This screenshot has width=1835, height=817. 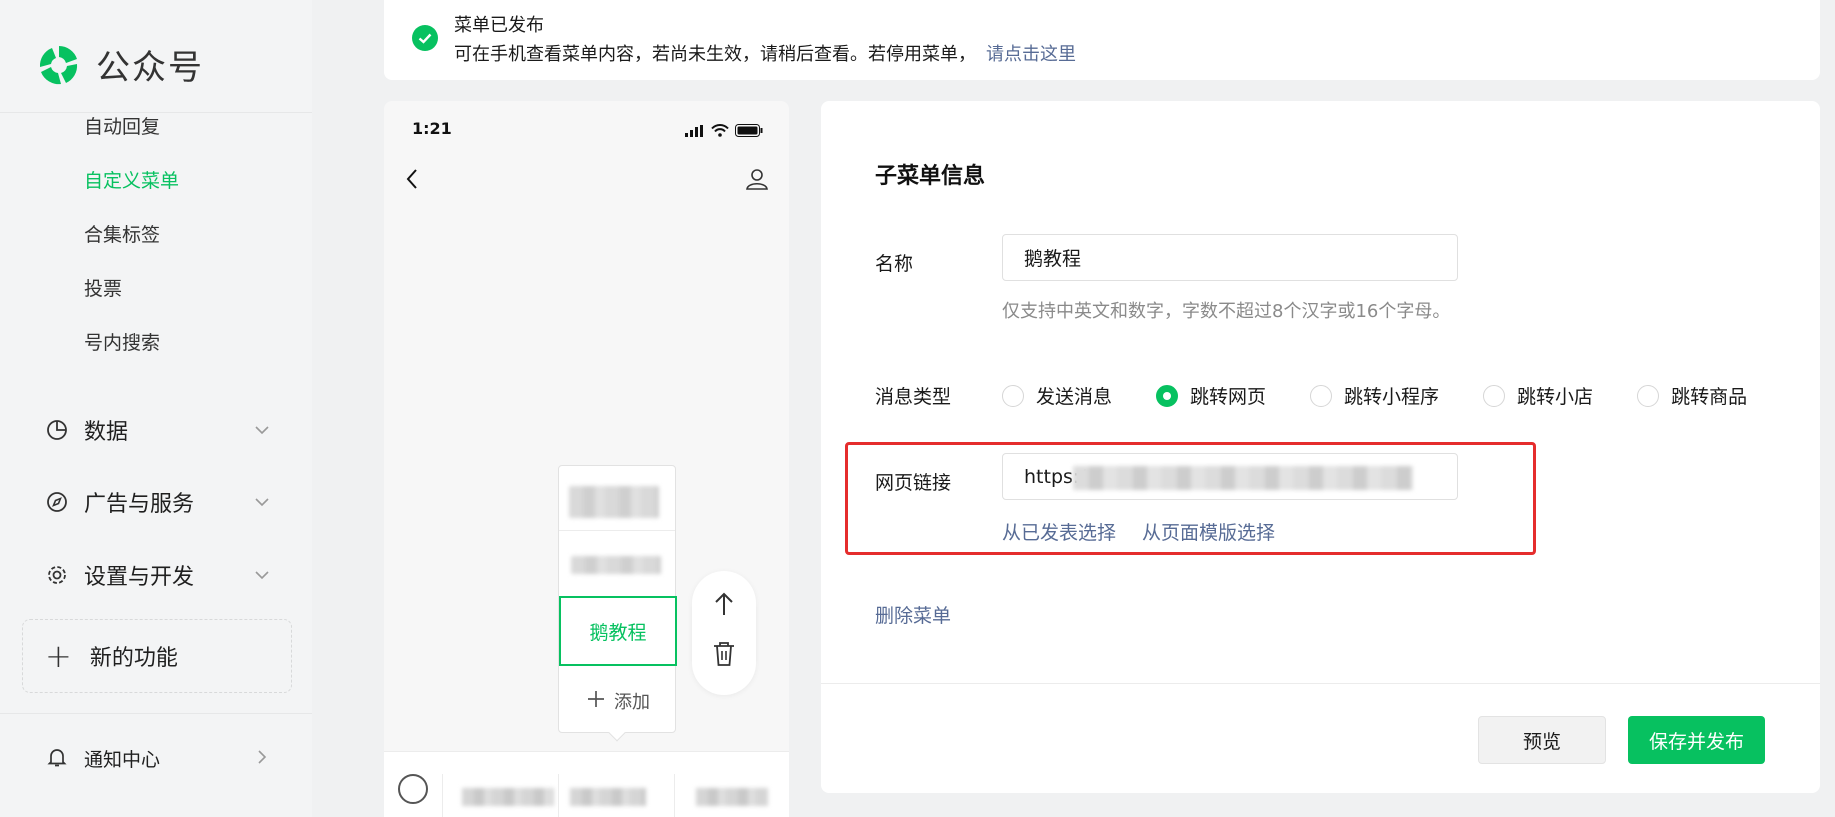 I want to click on move-up-arrow-icon, so click(x=724, y=606).